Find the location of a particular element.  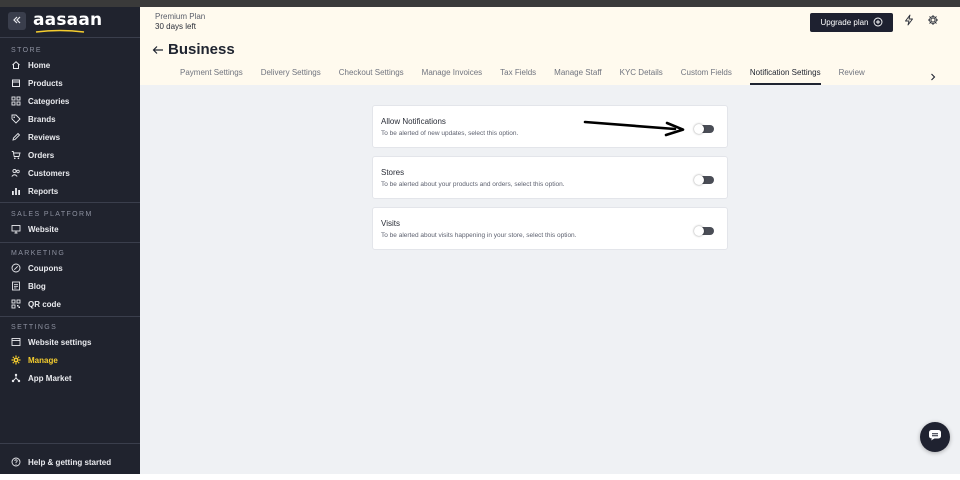

tab-manage-invoices: Manage Invoices is located at coordinates (452, 76).